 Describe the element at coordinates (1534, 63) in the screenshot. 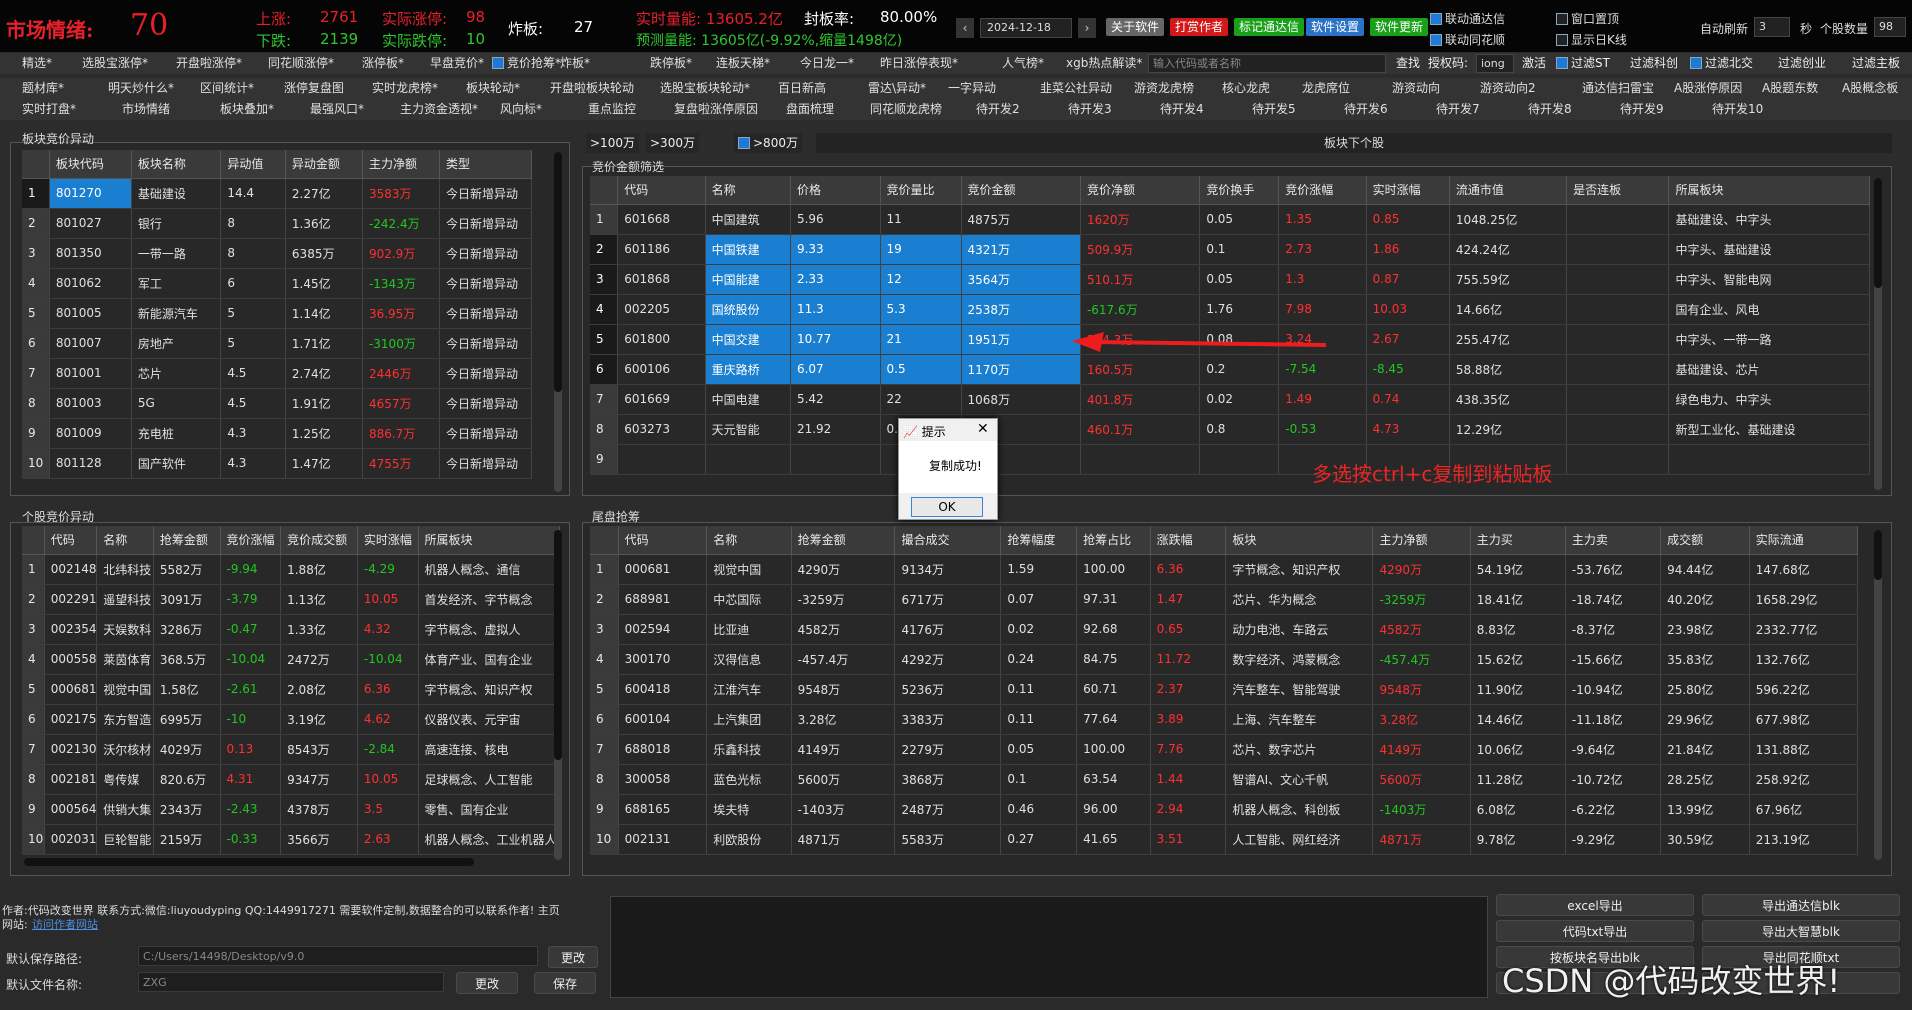

I see `activate-button: 激活` at that location.